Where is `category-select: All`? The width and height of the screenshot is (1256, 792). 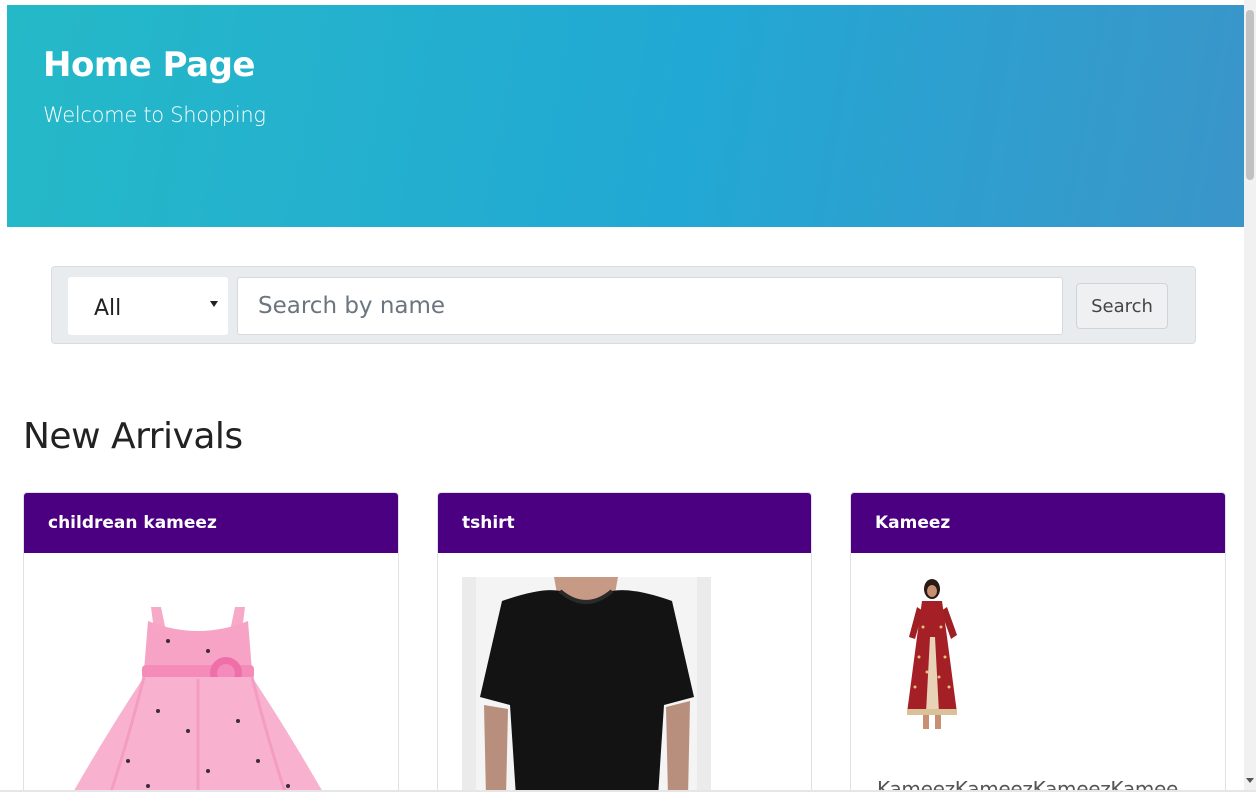
category-select: All is located at coordinates (148, 306).